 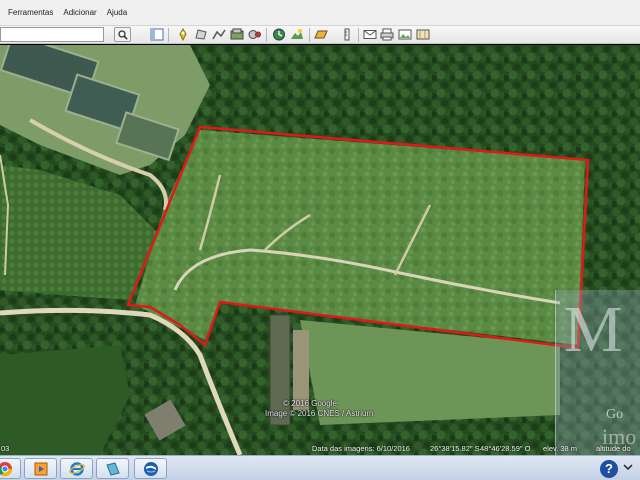 What do you see at coordinates (297, 34) in the screenshot?
I see `sunlight-icon` at bounding box center [297, 34].